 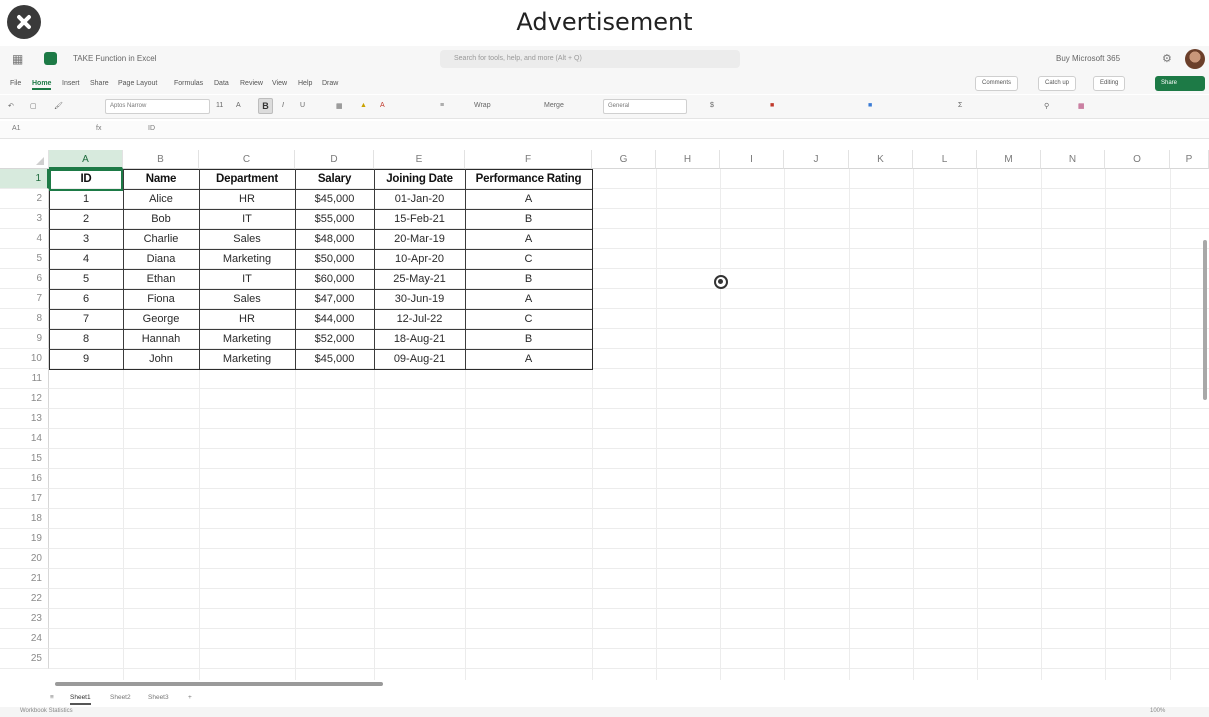 What do you see at coordinates (219, 105) in the screenshot?
I see `font-size-select: 11` at bounding box center [219, 105].